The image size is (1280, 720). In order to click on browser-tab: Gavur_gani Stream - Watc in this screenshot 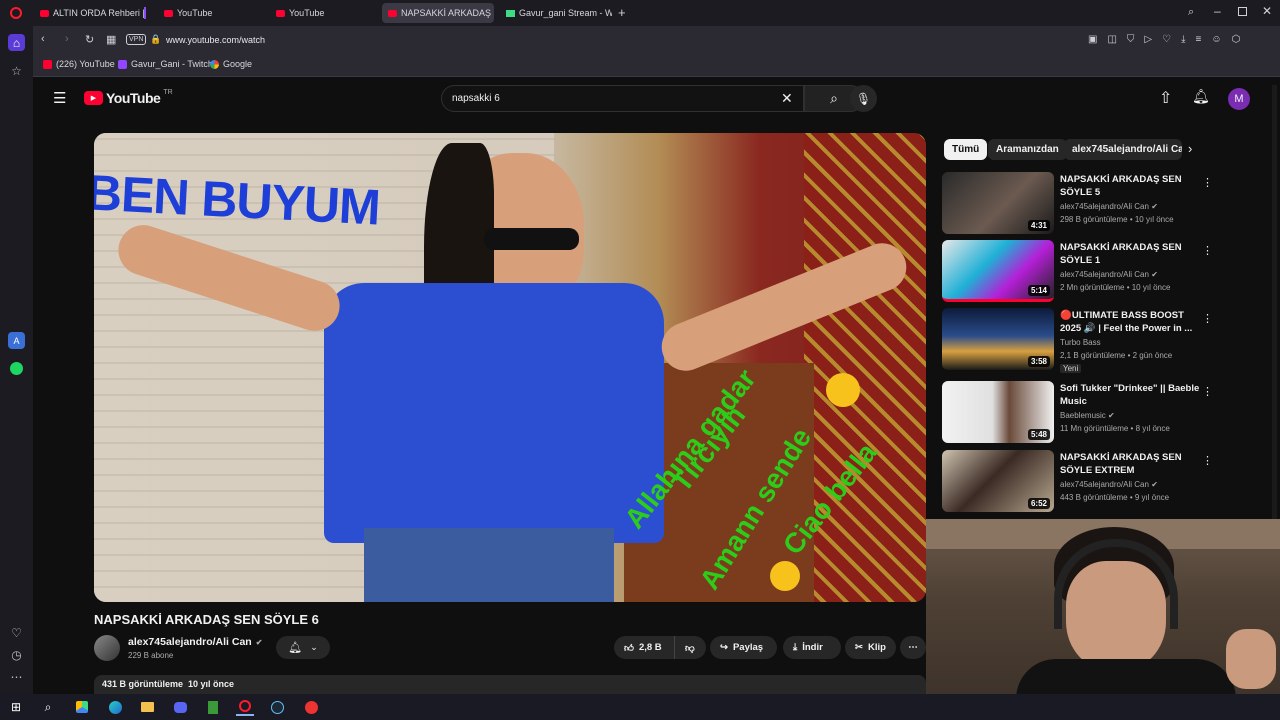, I will do `click(556, 13)`.